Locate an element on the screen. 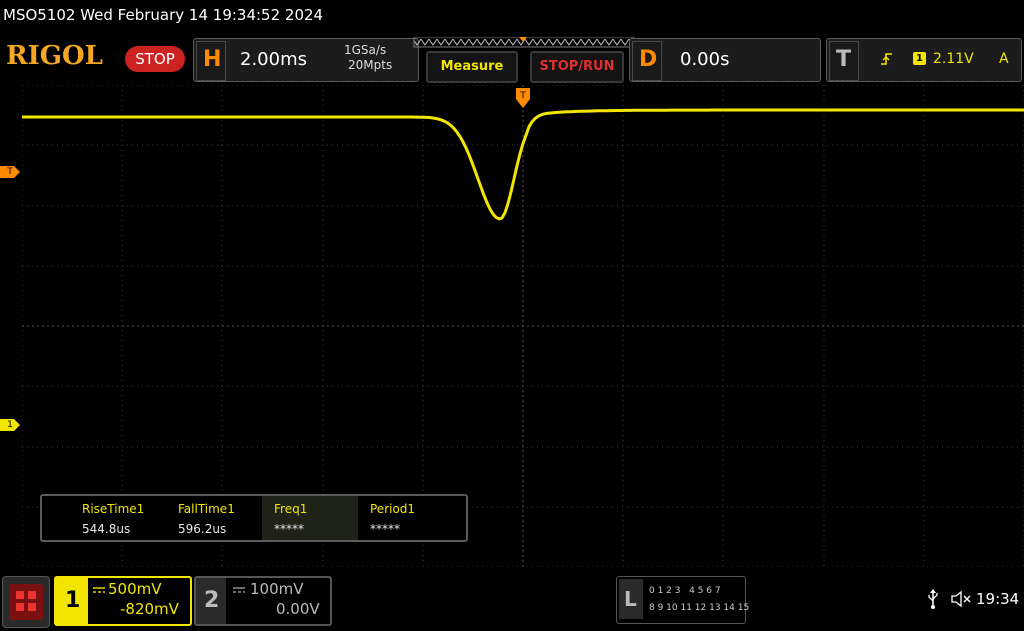 The image size is (1024, 631). measurement-fall-time: FallTime1 596.2us is located at coordinates (214, 518).